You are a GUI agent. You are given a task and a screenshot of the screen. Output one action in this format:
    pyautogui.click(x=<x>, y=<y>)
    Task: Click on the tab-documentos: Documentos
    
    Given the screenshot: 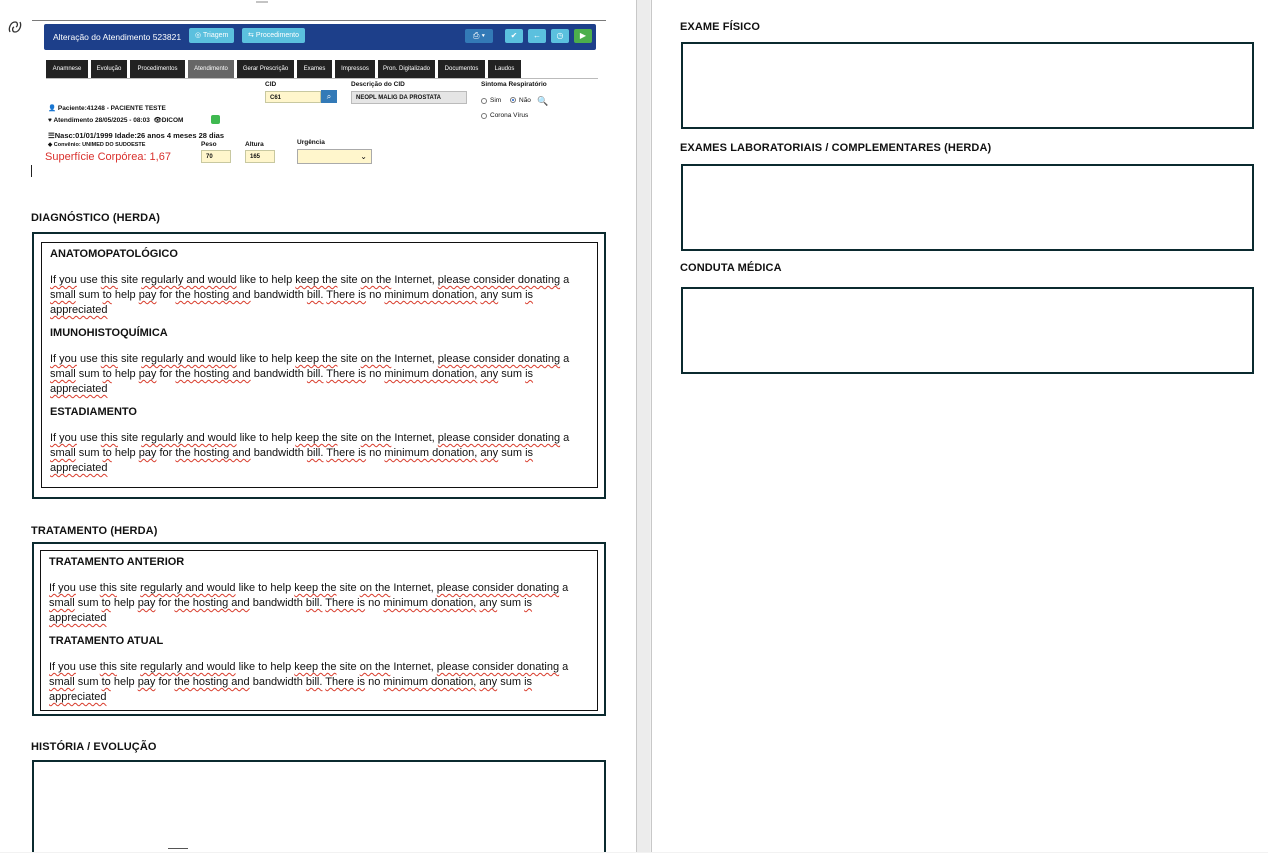 What is the action you would take?
    pyautogui.click(x=461, y=69)
    